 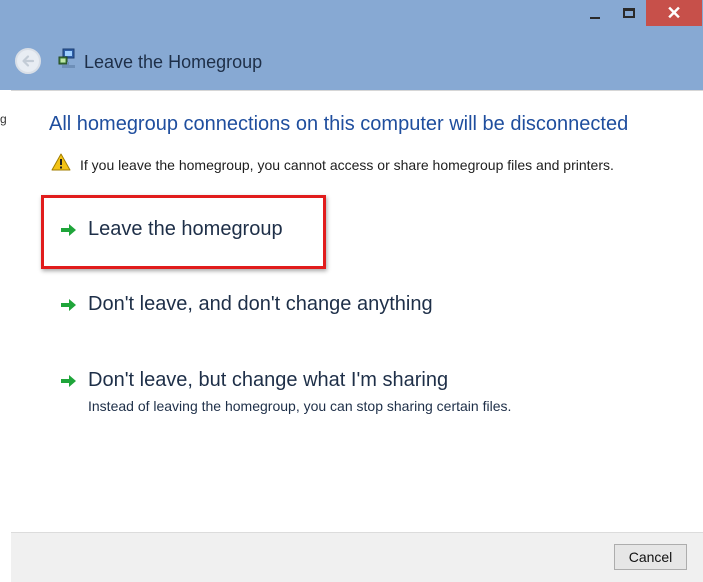 I want to click on warning-icon, so click(x=61, y=162).